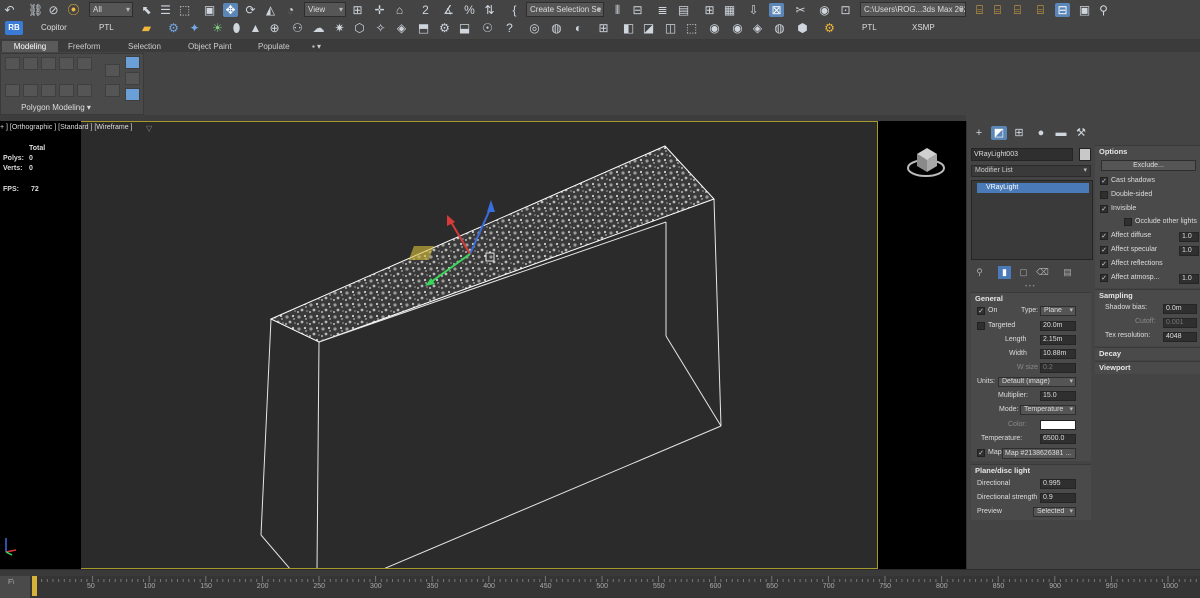 This screenshot has height=598, width=1200. I want to click on tab-selection: Selection, so click(144, 46).